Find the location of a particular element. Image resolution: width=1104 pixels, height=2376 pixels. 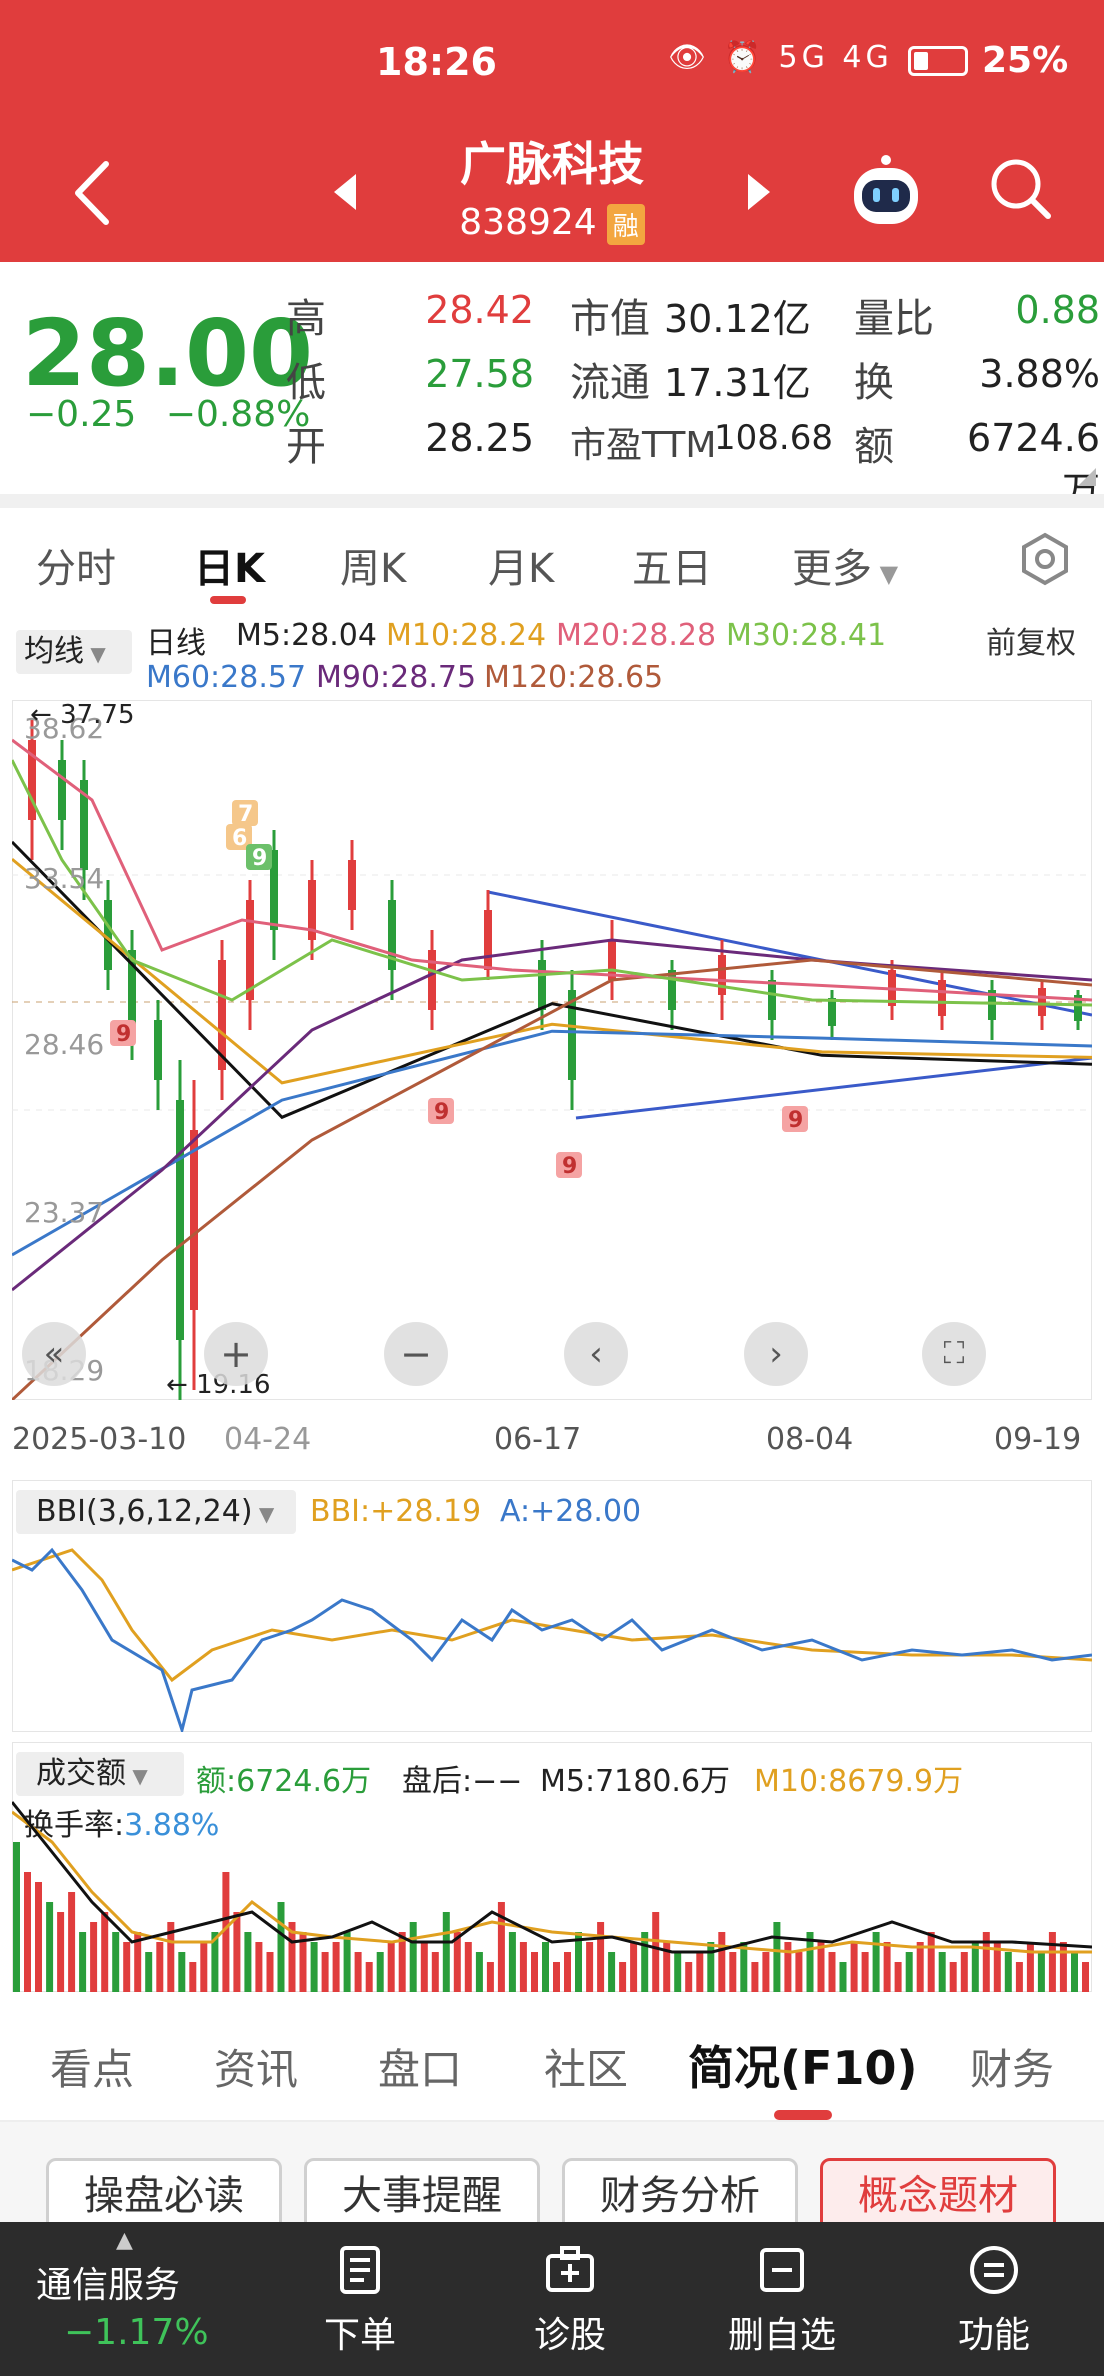

high-value: 28.42 is located at coordinates (479, 310).